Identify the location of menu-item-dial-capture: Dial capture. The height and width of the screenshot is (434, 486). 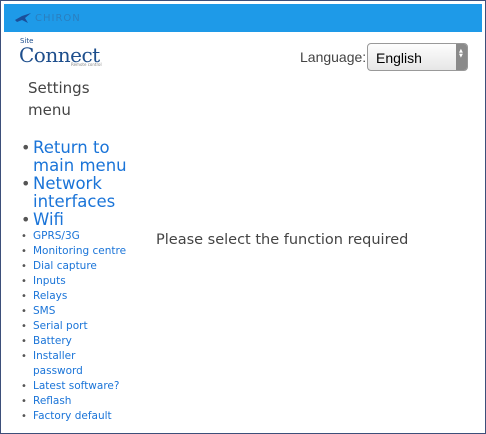
(87, 266).